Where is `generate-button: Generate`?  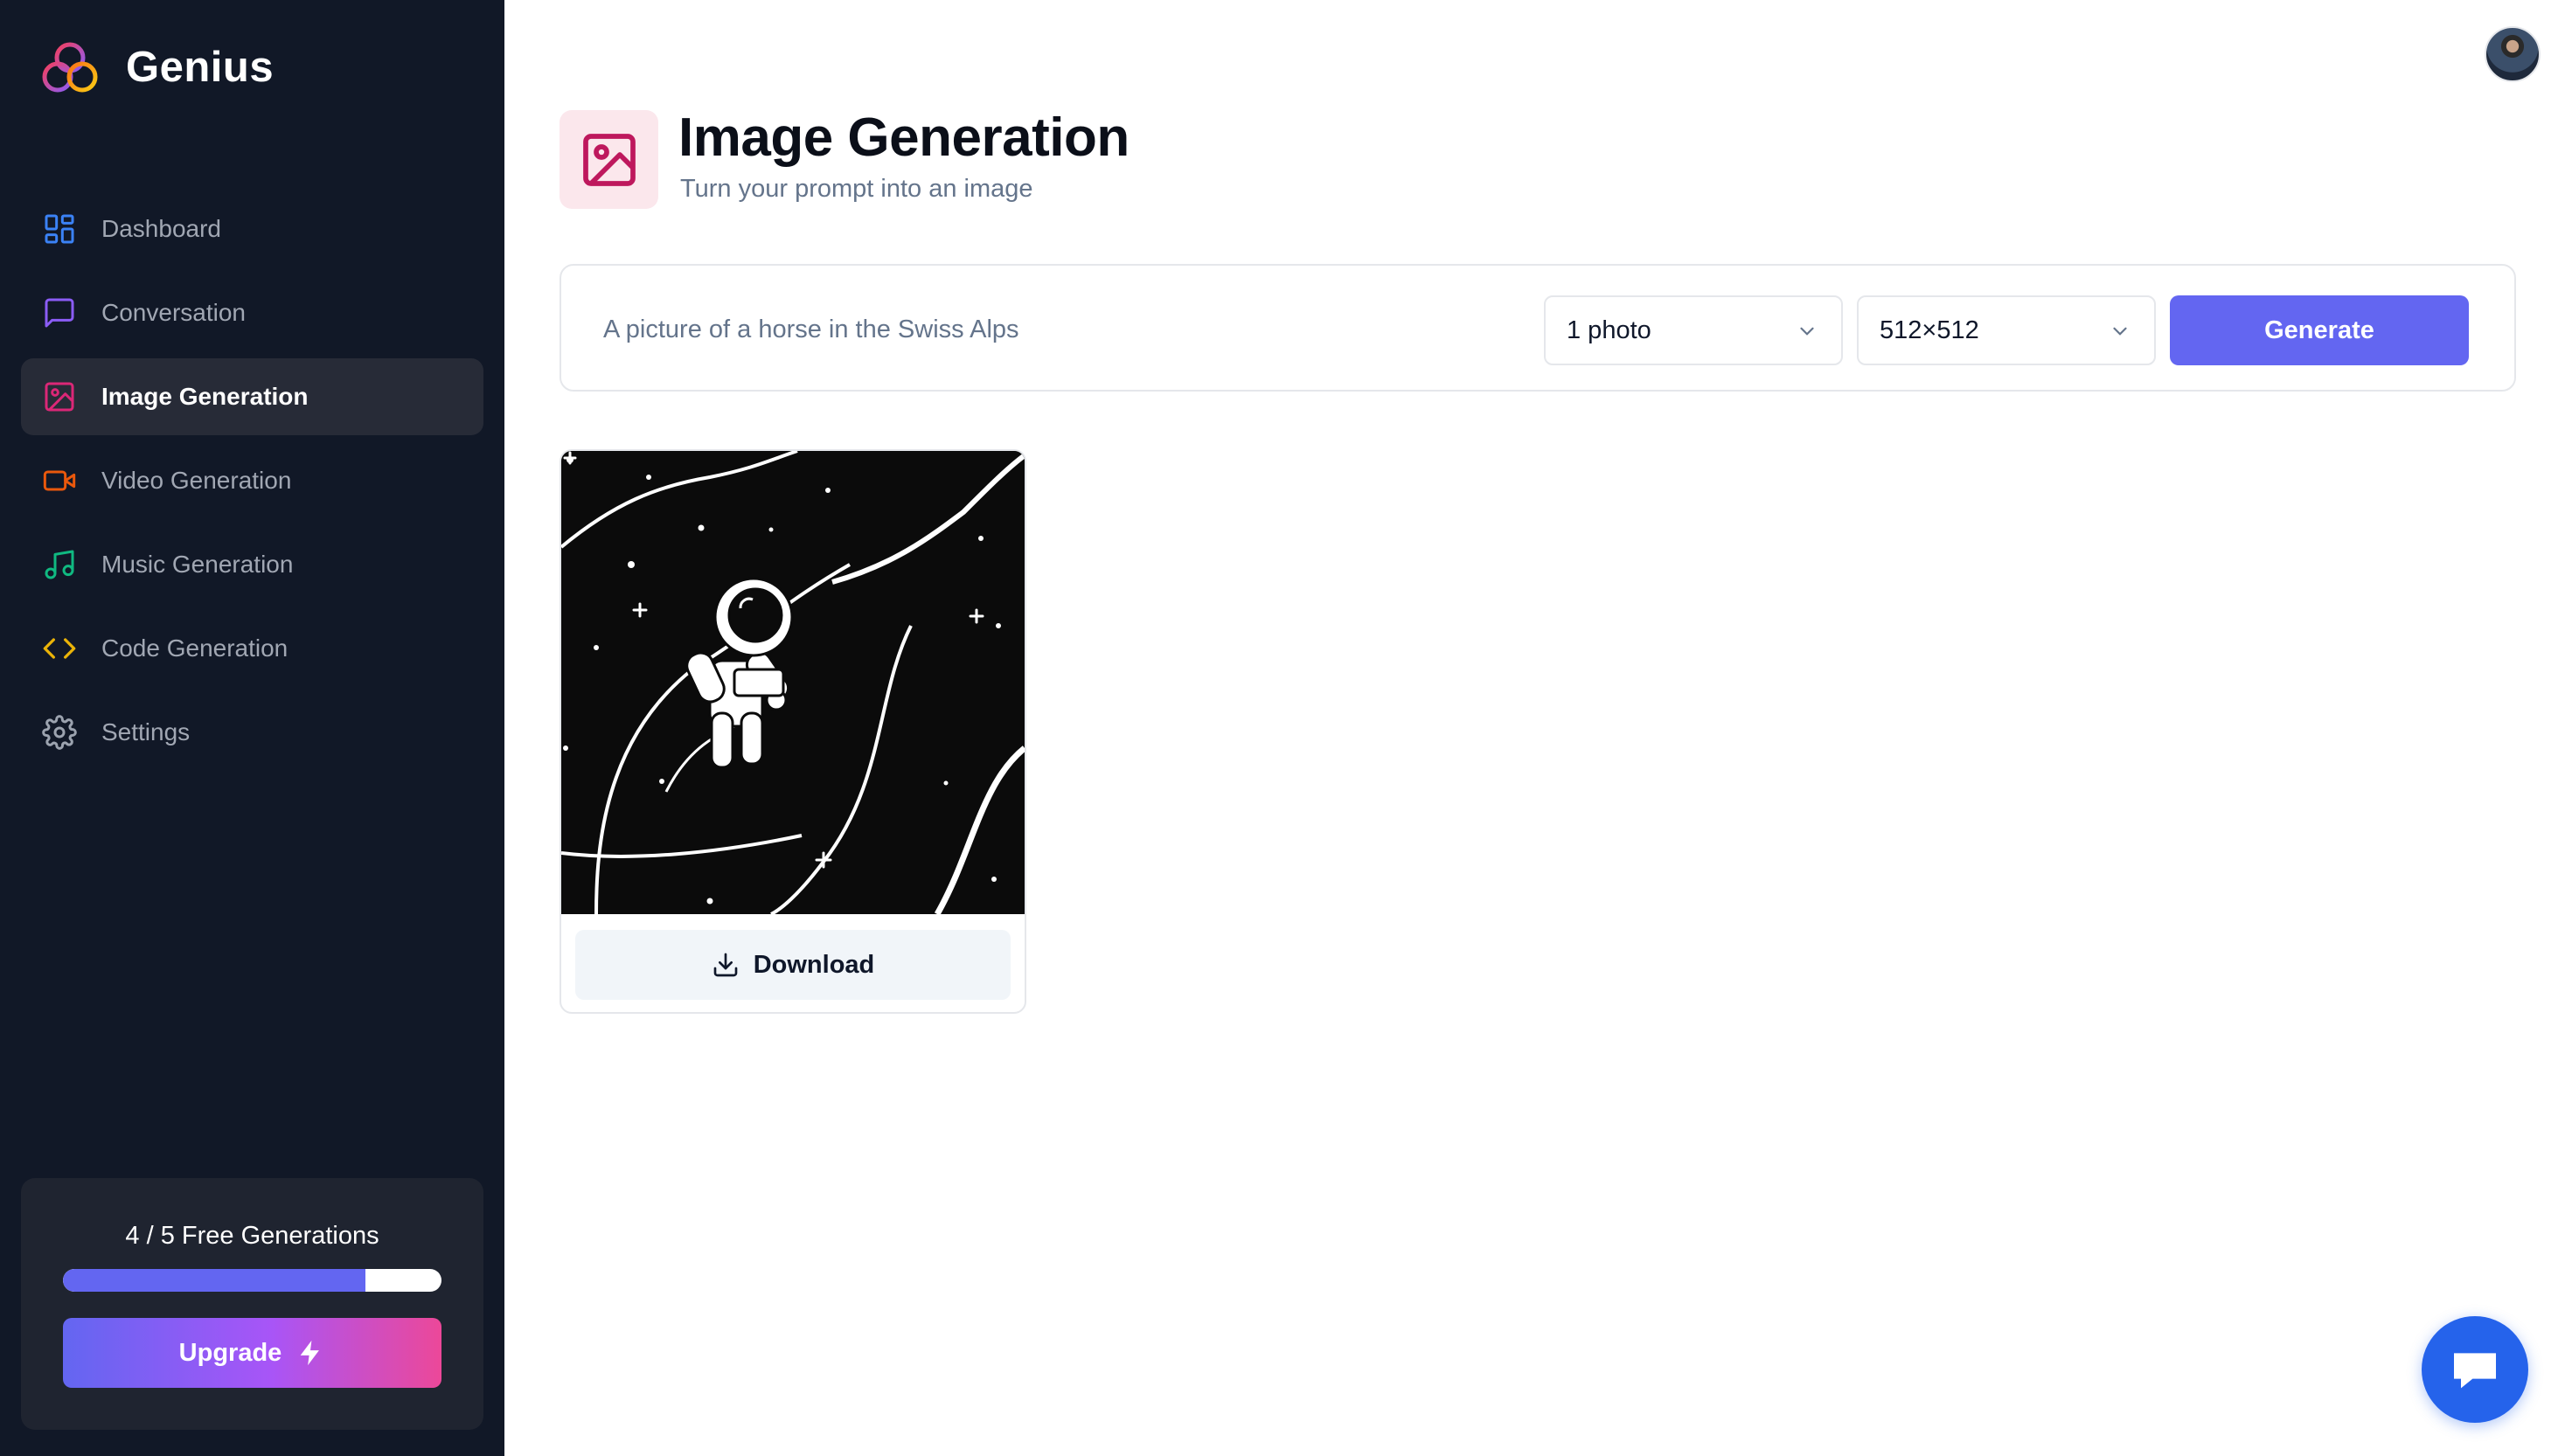 generate-button: Generate is located at coordinates (2319, 330).